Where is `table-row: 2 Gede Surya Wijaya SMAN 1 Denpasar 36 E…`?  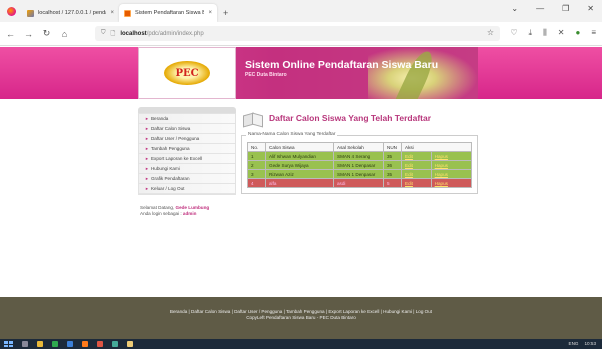 table-row: 2 Gede Surya Wijaya SMAN 1 Denpasar 36 E… is located at coordinates (360, 165).